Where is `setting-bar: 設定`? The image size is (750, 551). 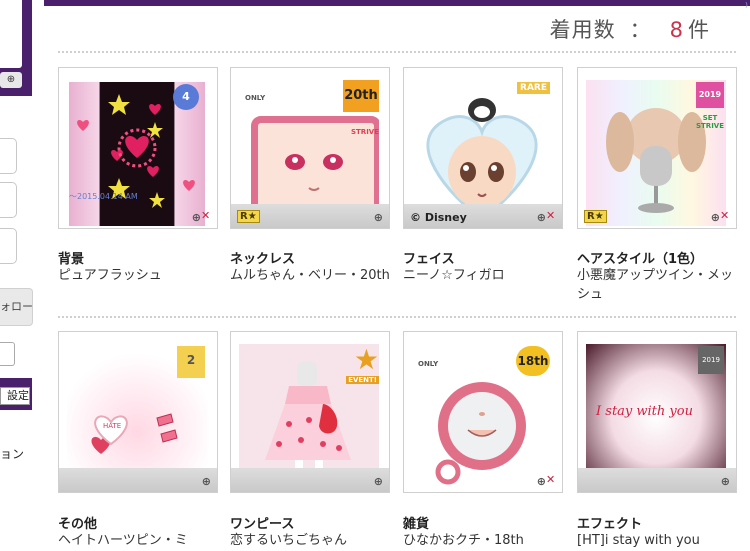 setting-bar: 設定 is located at coordinates (16, 394).